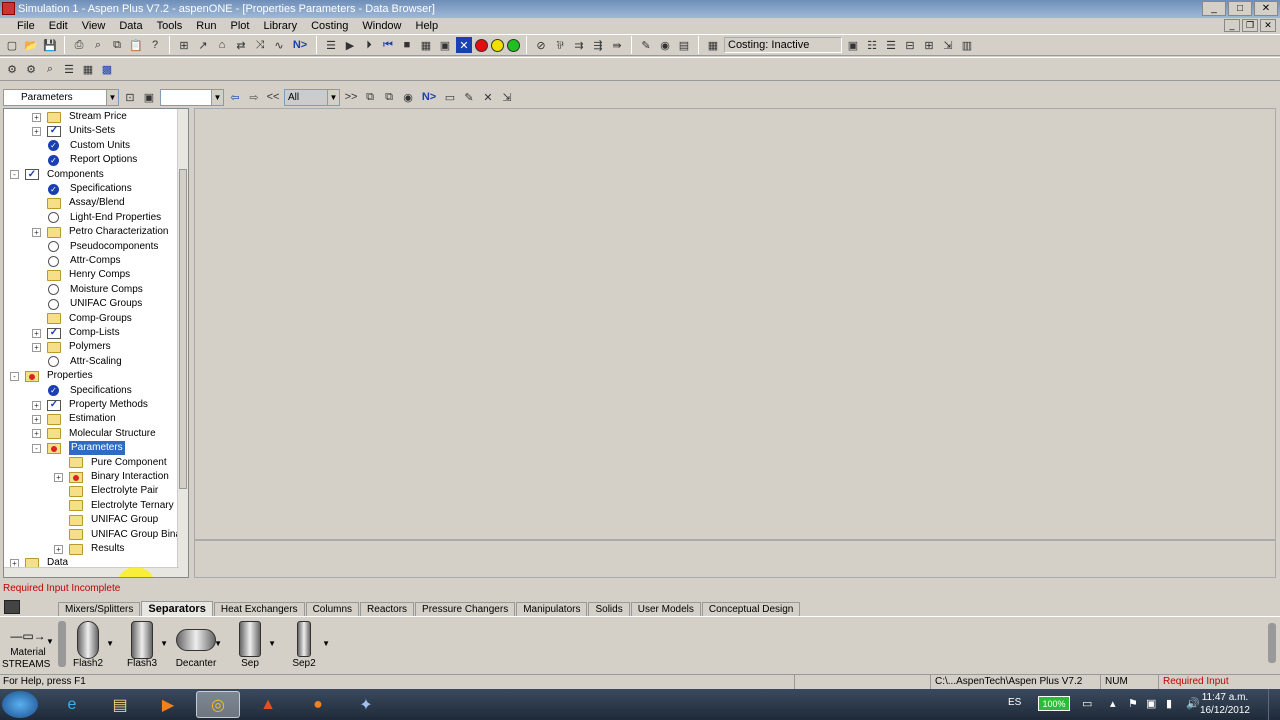 The image size is (1280, 720). Describe the element at coordinates (910, 45) in the screenshot. I see `tree-icon: ⊟` at that location.